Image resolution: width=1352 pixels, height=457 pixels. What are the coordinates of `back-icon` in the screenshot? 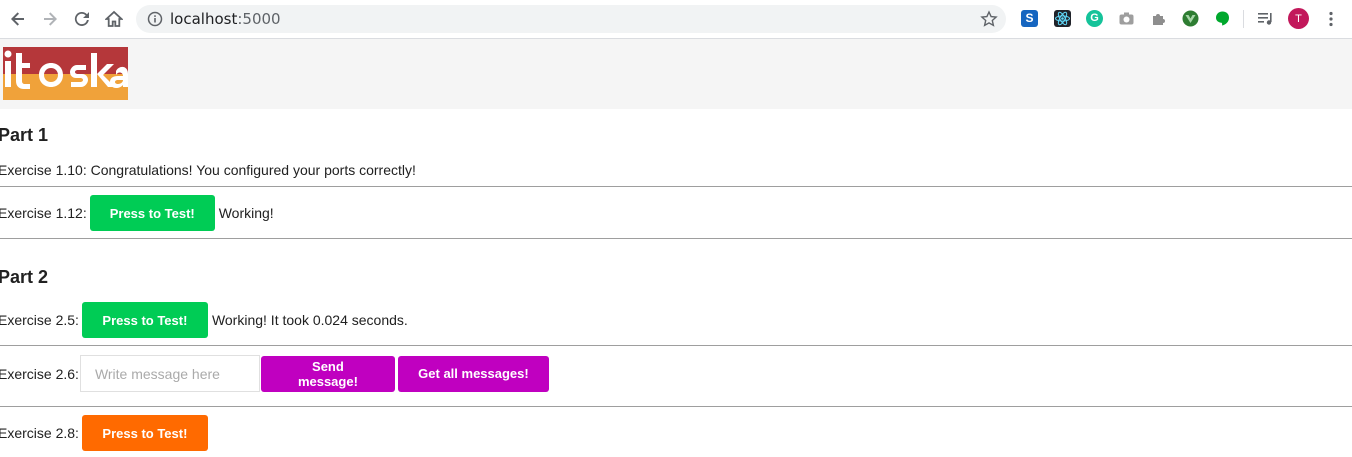 It's located at (18, 19).